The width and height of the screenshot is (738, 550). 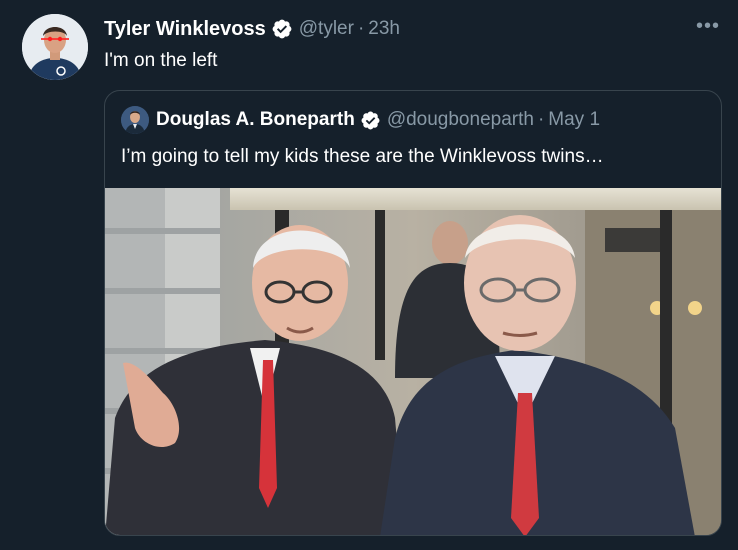 What do you see at coordinates (708, 26) in the screenshot?
I see `more-horizontal-icon: •••` at bounding box center [708, 26].